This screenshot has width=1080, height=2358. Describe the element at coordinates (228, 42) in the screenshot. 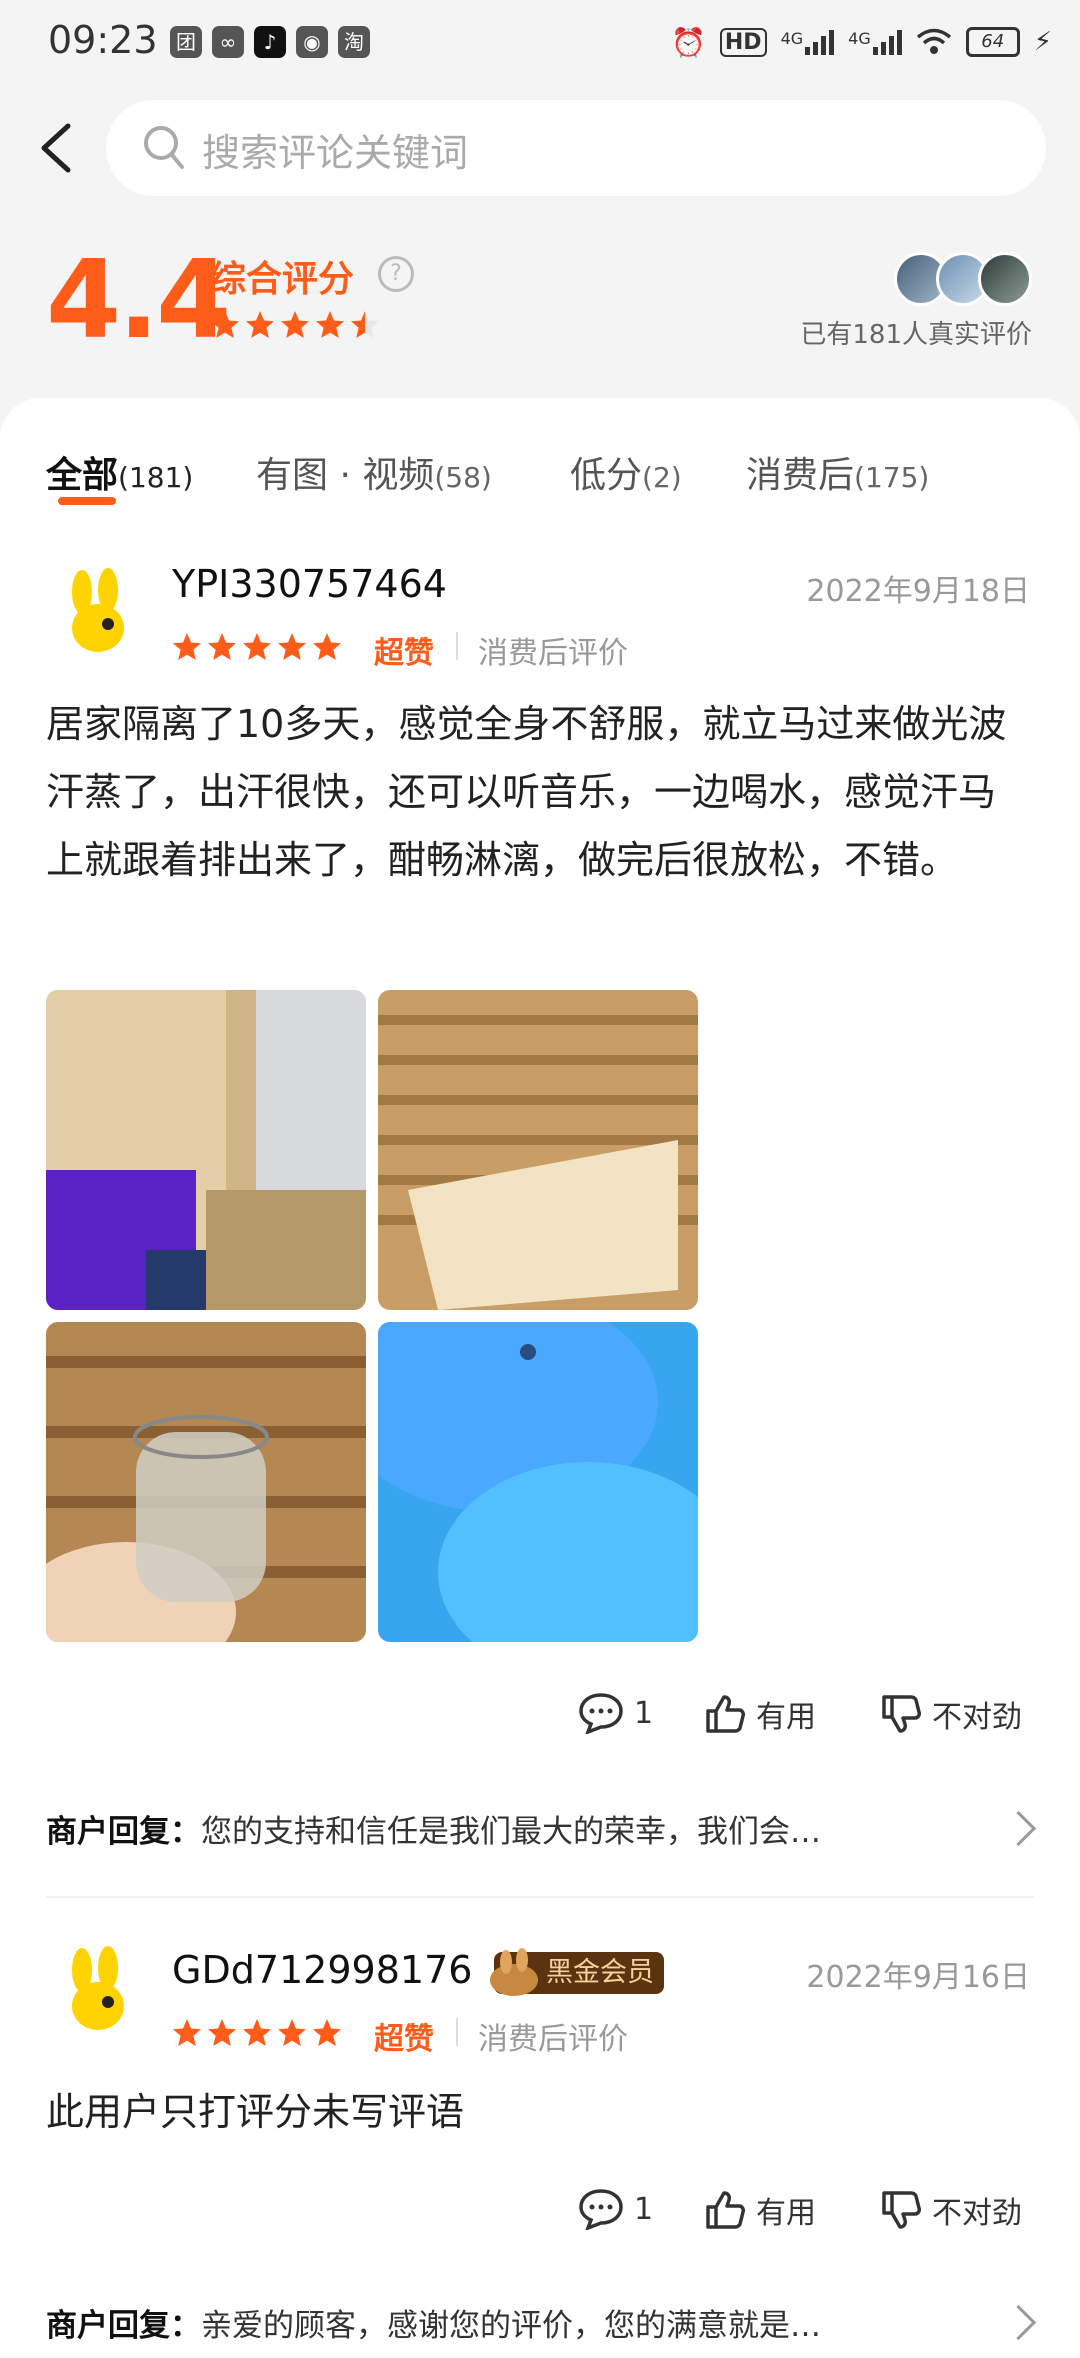

I see `link-app-icon: ∞` at that location.